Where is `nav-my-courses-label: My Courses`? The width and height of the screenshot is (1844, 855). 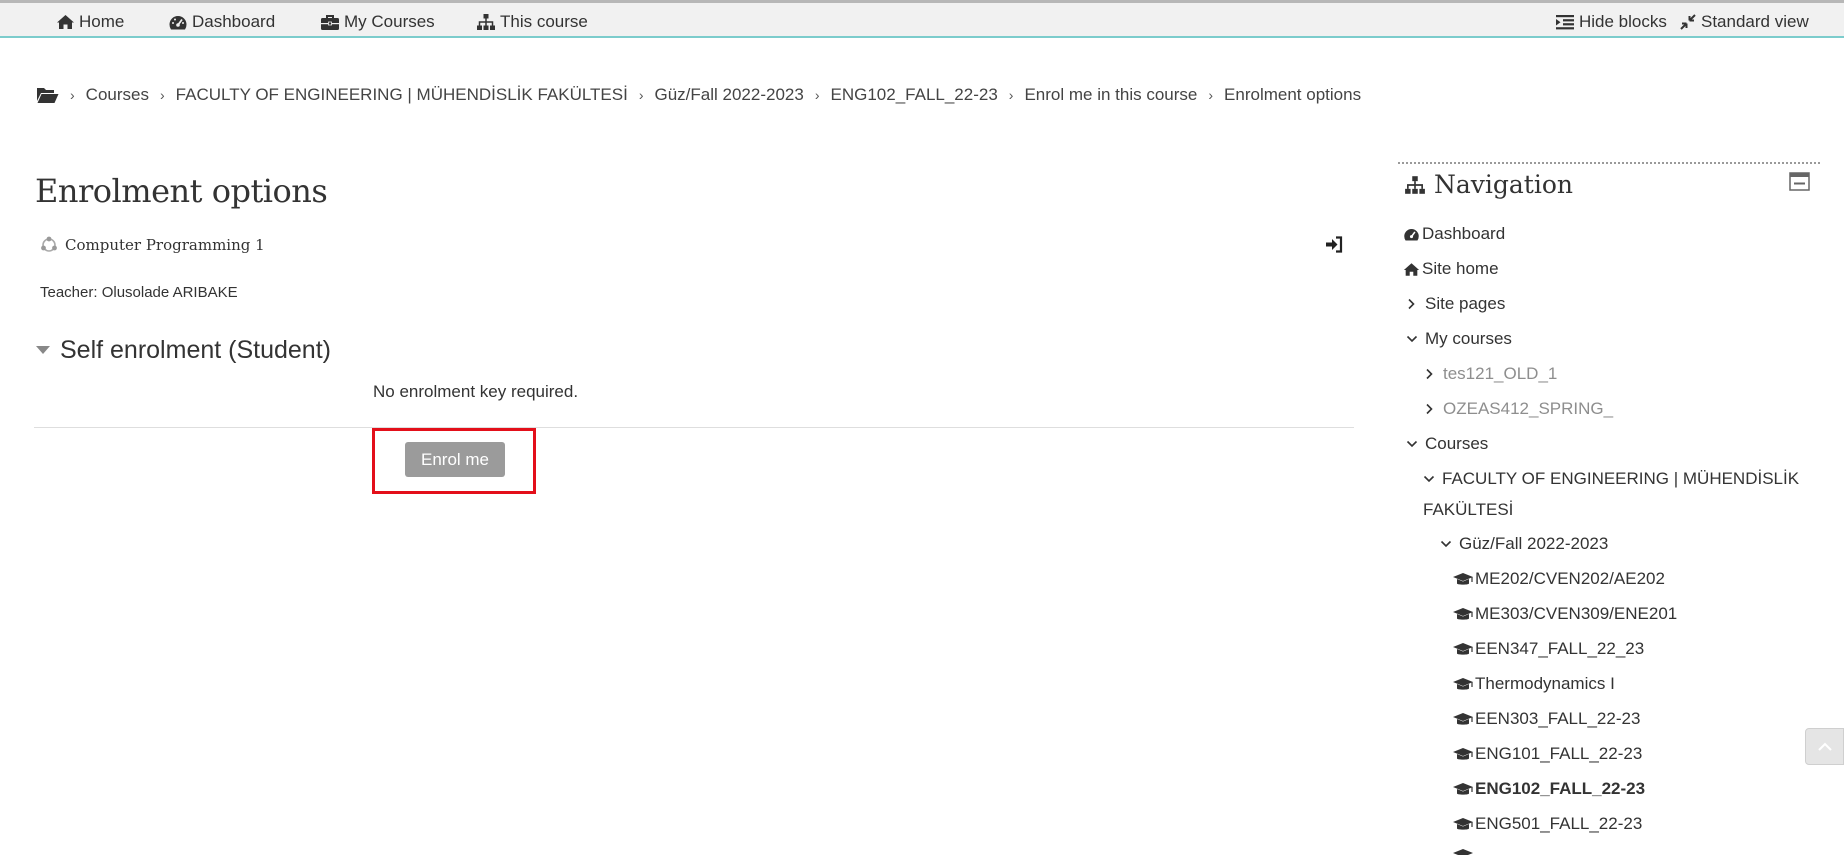 nav-my-courses-label: My Courses is located at coordinates (389, 21).